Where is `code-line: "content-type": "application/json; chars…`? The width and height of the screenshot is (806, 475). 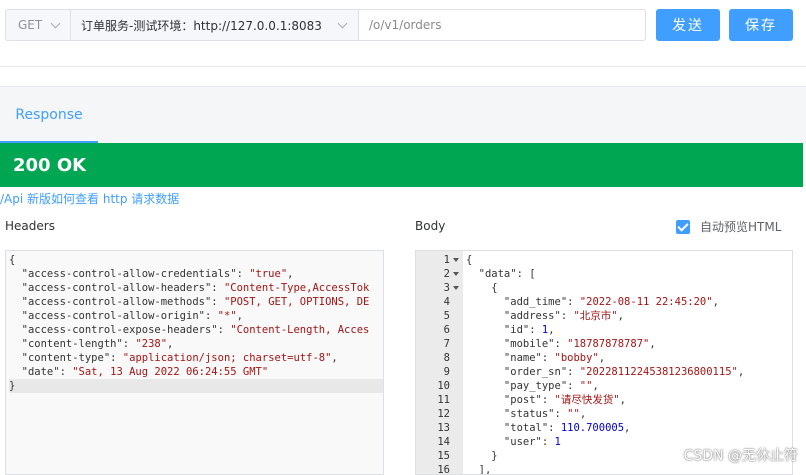 code-line: "content-type": "application/json; chars… is located at coordinates (196, 358).